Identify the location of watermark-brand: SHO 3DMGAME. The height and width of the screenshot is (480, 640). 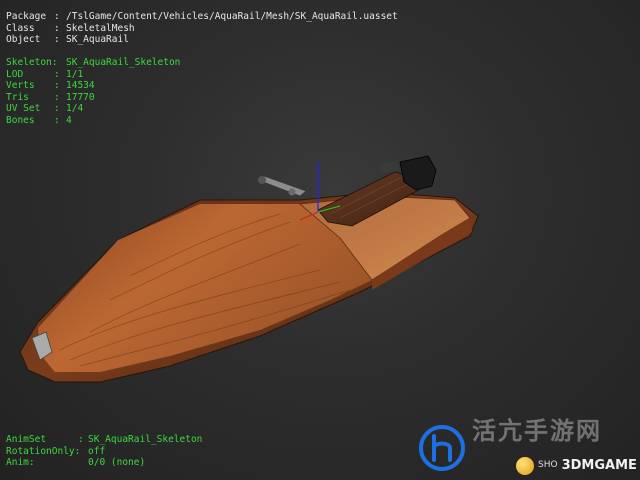
(576, 466).